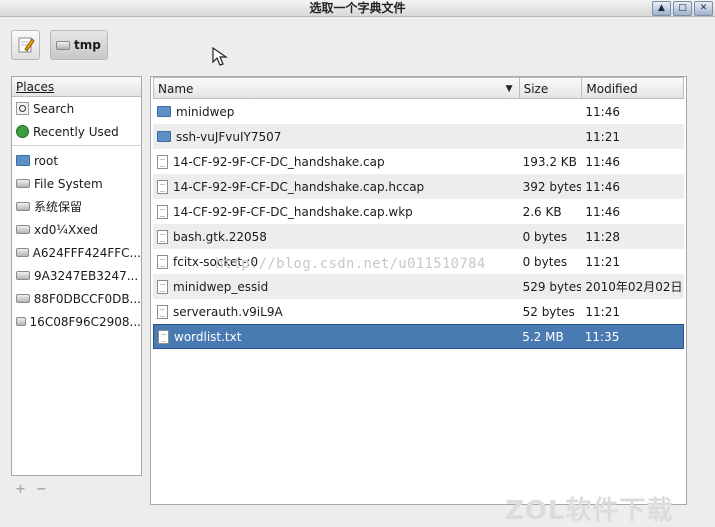 This screenshot has height=527, width=715. Describe the element at coordinates (31, 489) in the screenshot. I see `places-controls: + −` at that location.